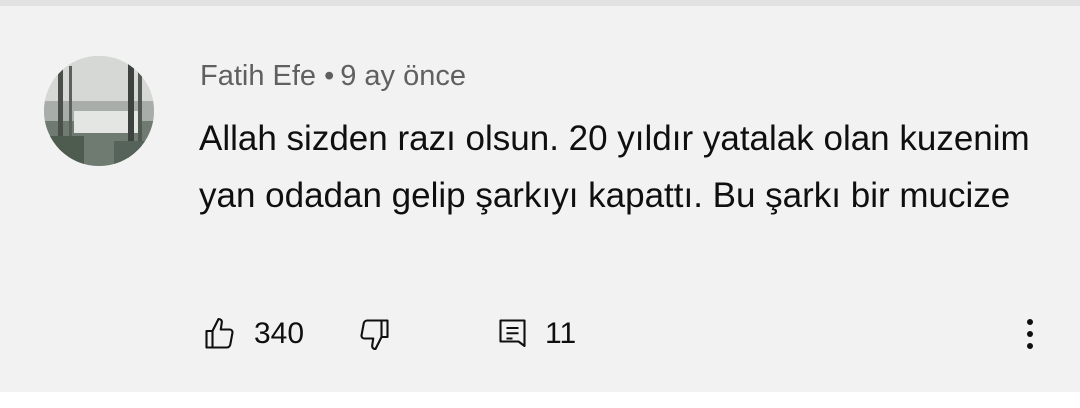 This screenshot has width=1080, height=408. Describe the element at coordinates (374, 334) in the screenshot. I see `thumbs-down-icon` at that location.